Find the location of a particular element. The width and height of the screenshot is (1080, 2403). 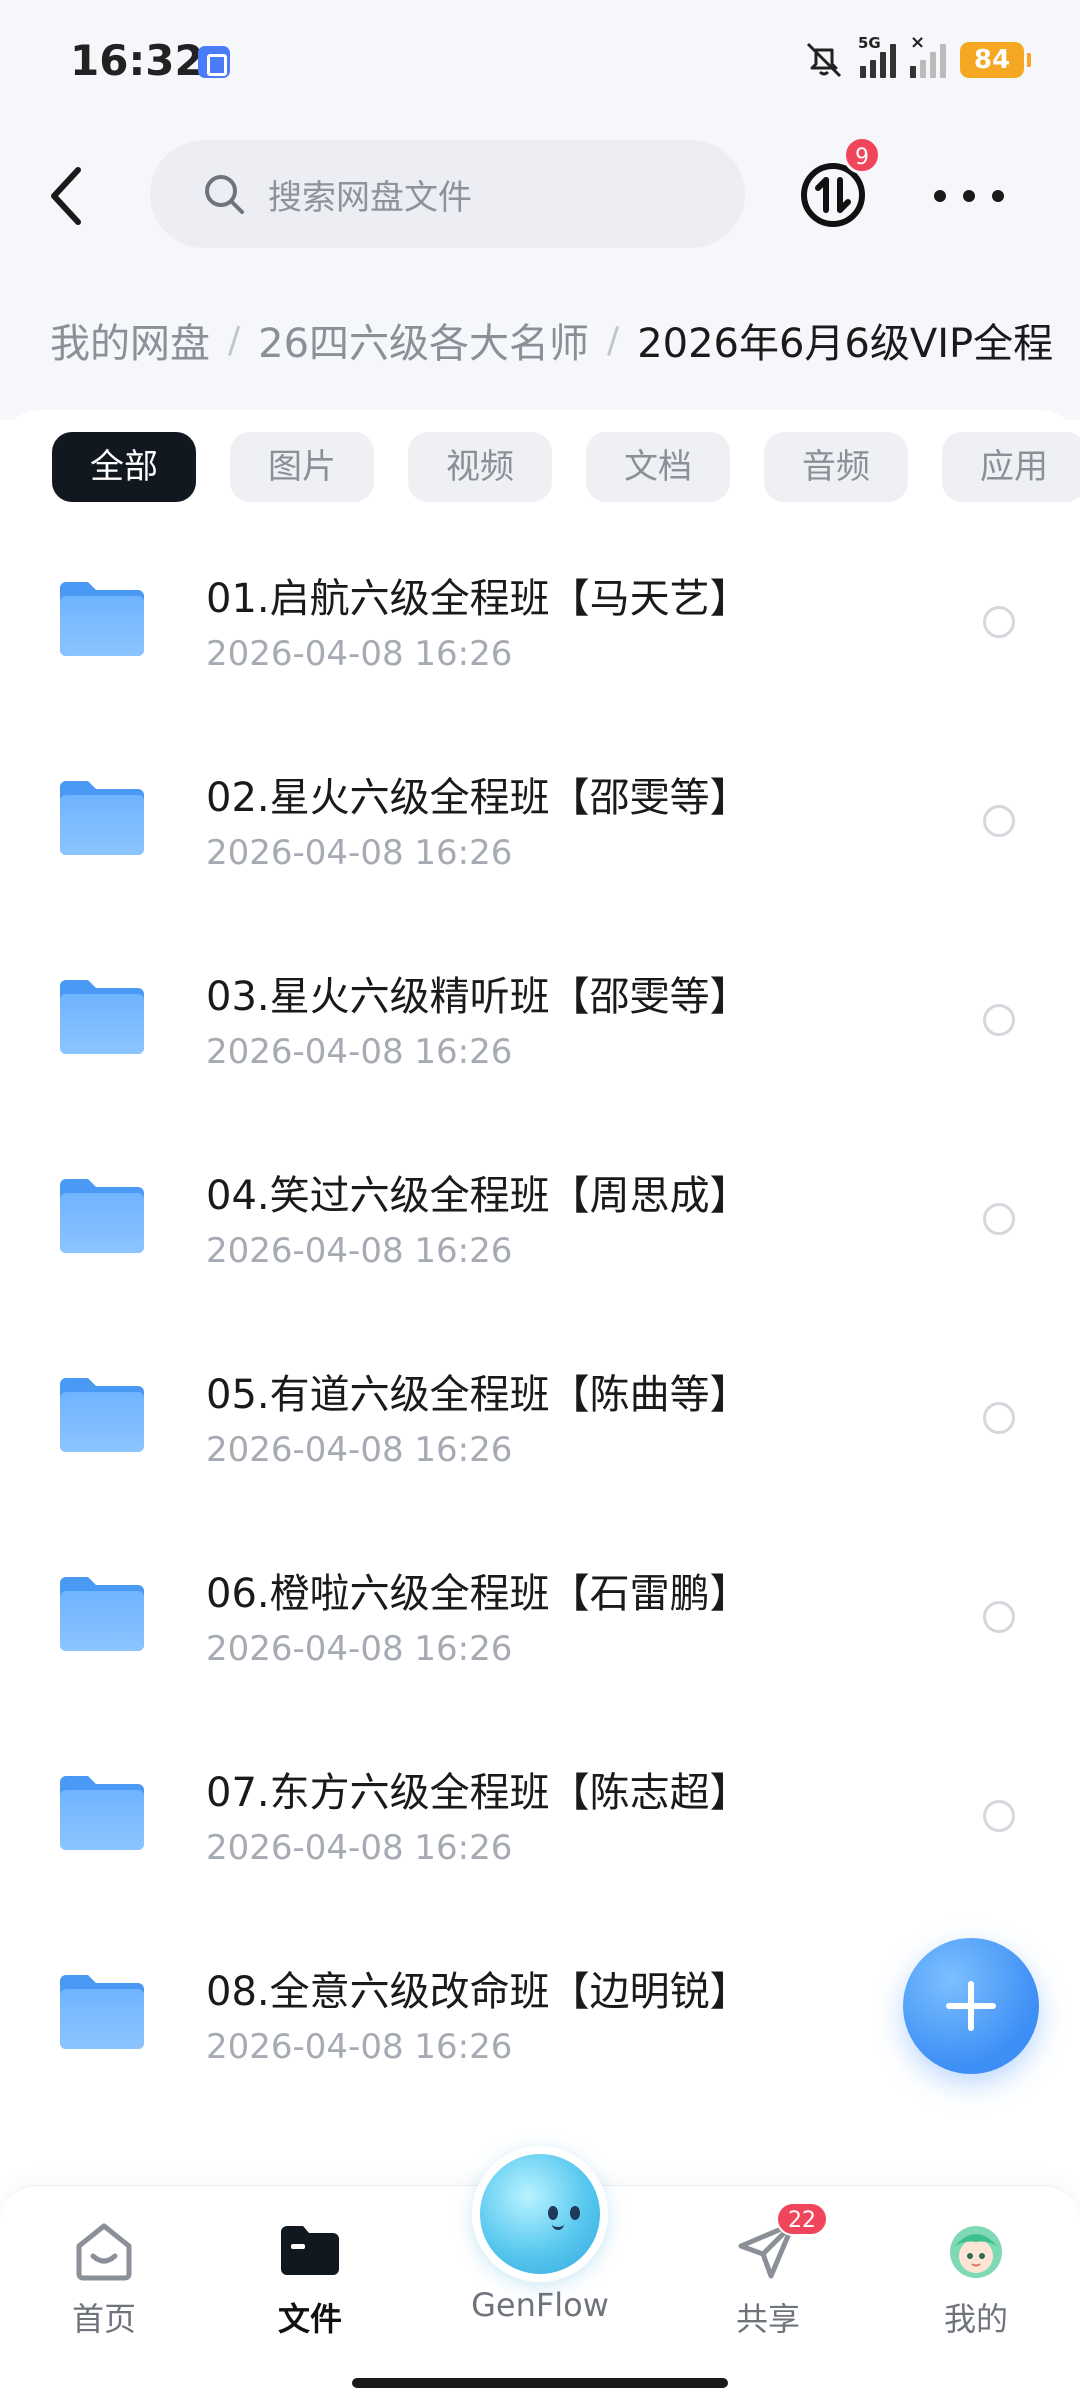

file-row: 07.东方六级全程班【陈志超】 2026-04-08 16:26 is located at coordinates (540, 1813).